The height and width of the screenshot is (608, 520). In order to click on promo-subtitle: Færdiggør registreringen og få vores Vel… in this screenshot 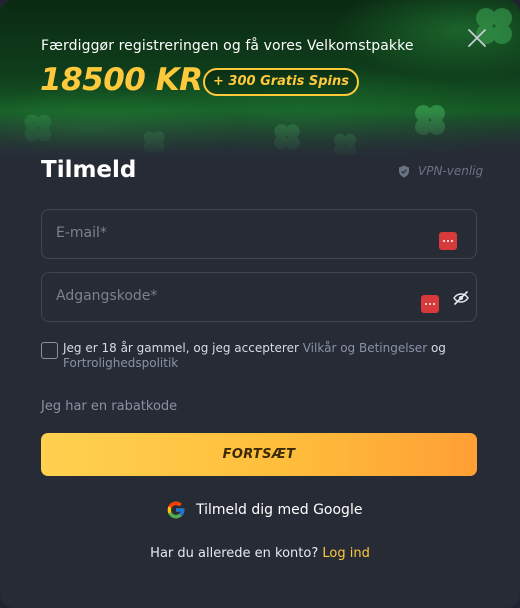, I will do `click(227, 46)`.